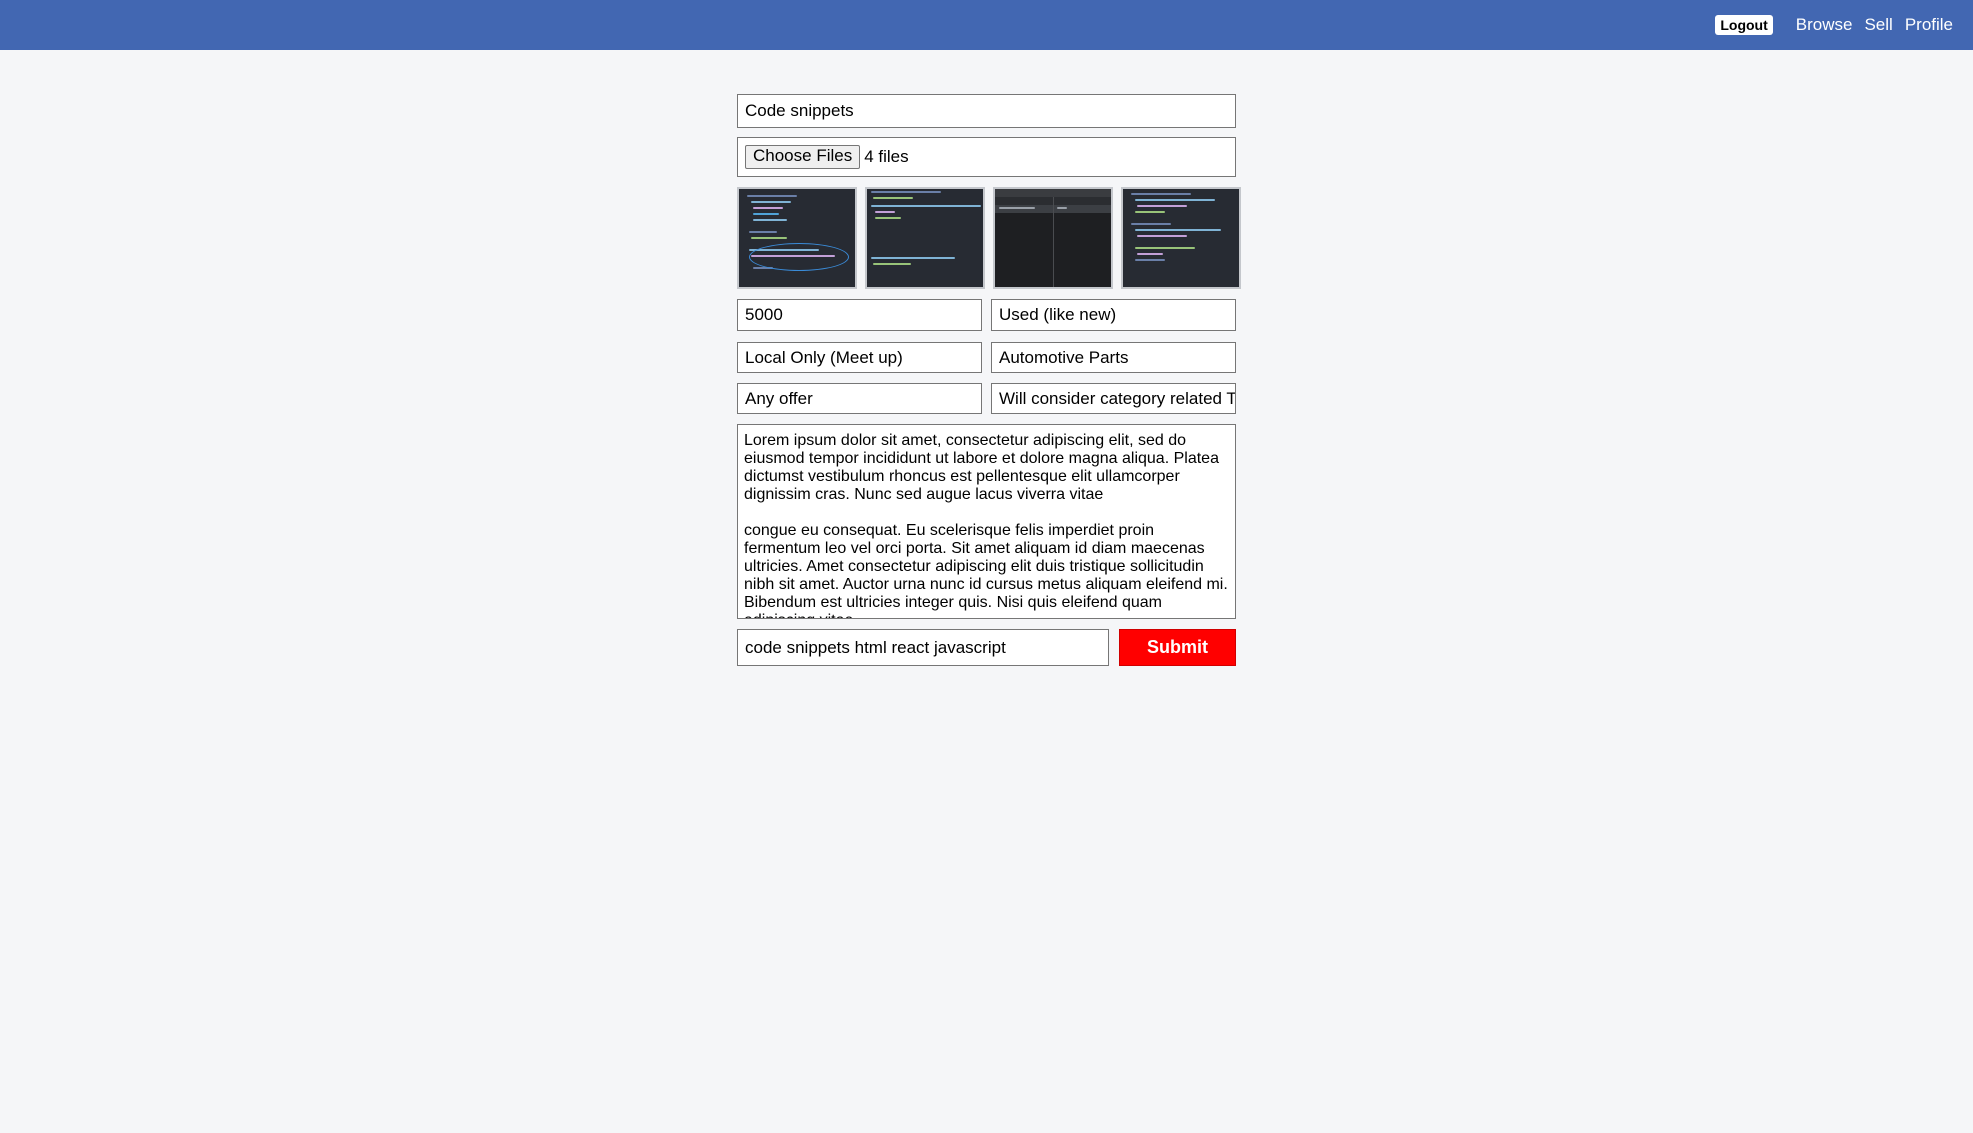 The image size is (1973, 1133). I want to click on category-input: Automotive Parts, so click(1113, 357).